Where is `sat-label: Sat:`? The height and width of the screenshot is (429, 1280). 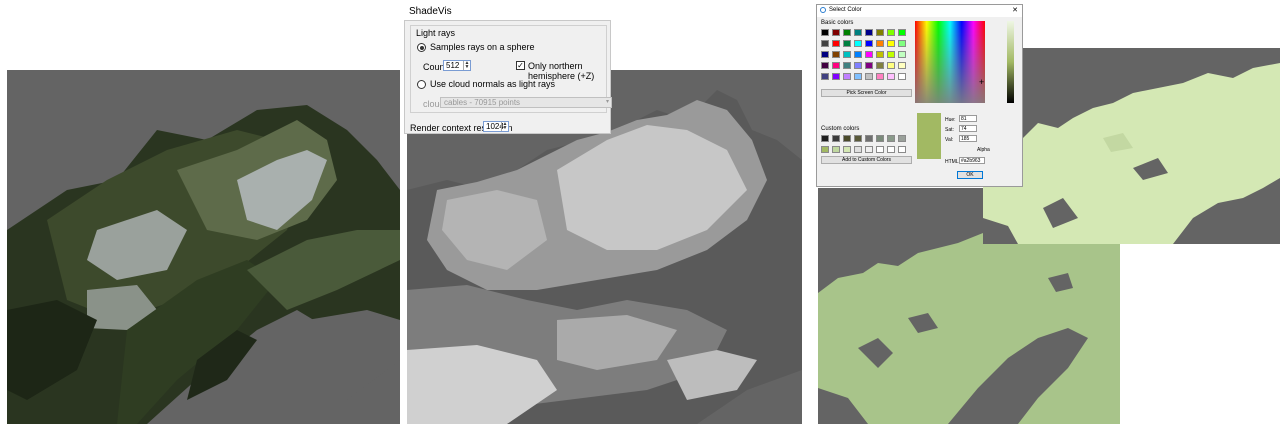
sat-label: Sat: is located at coordinates (949, 130).